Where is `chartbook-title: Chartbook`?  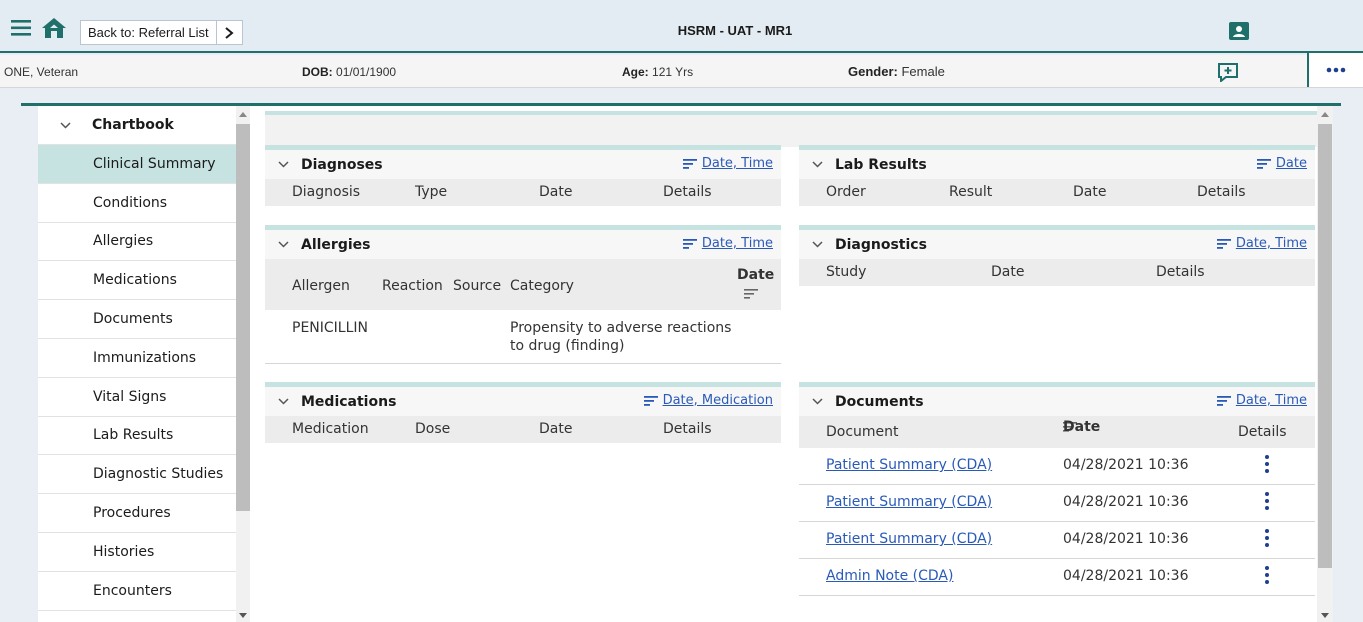
chartbook-title: Chartbook is located at coordinates (133, 125).